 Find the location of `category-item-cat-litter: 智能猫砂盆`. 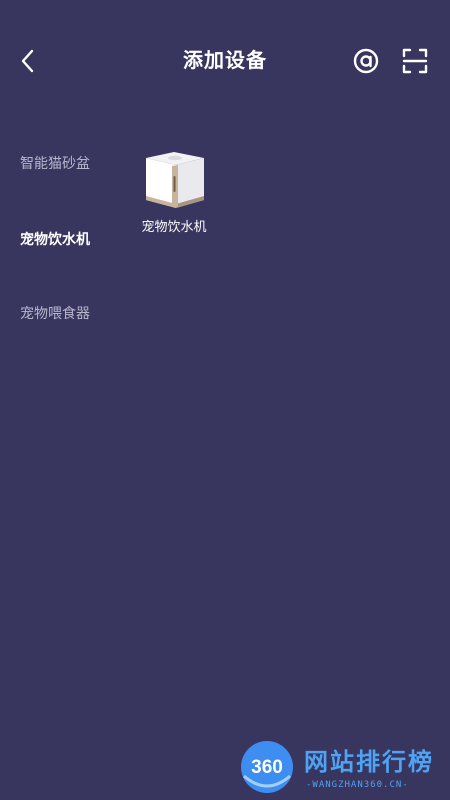

category-item-cat-litter: 智能猫砂盆 is located at coordinates (55, 163).